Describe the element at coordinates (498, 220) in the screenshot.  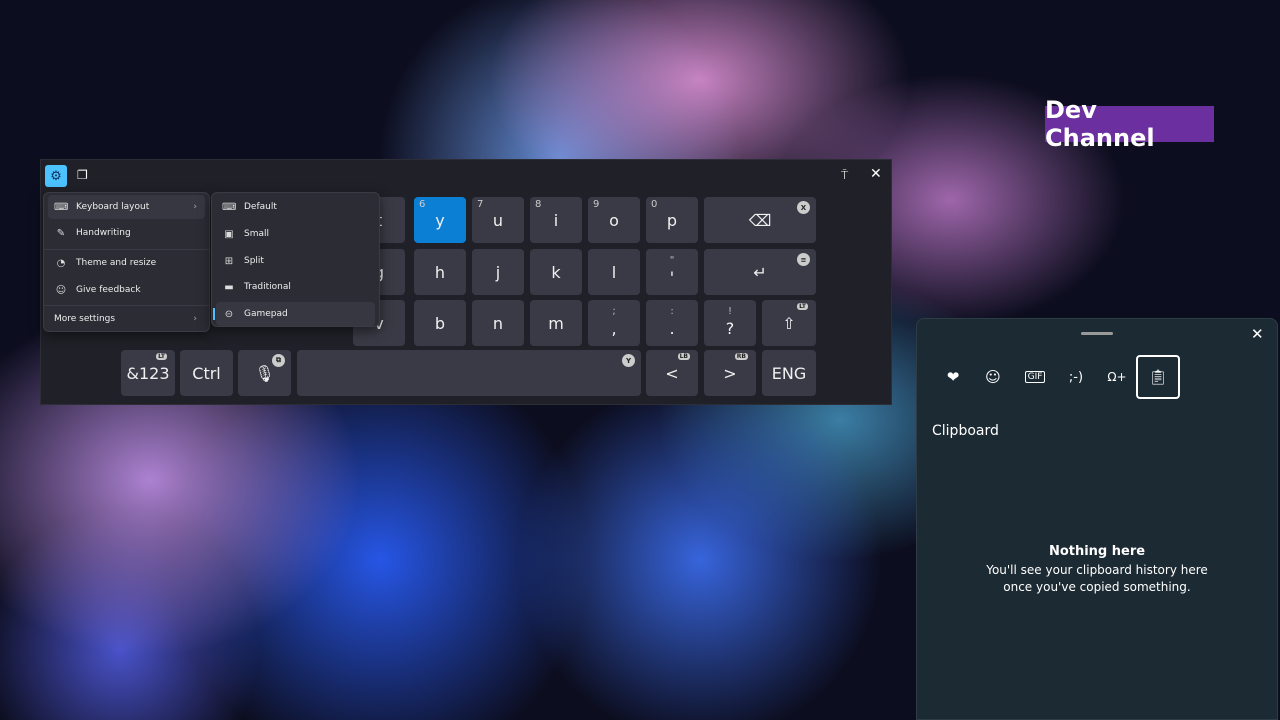
I see `key-u: 7u` at that location.